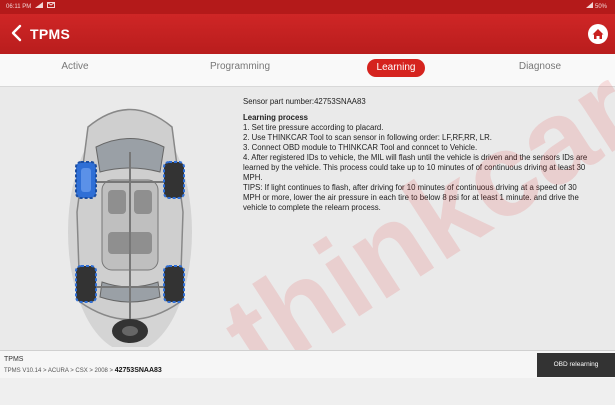 Image resolution: width=615 pixels, height=405 pixels. Describe the element at coordinates (59, 371) in the screenshot. I see `breadcrumb-path: TPMS V10.14 > ACURA > CSX > 2008 >` at that location.